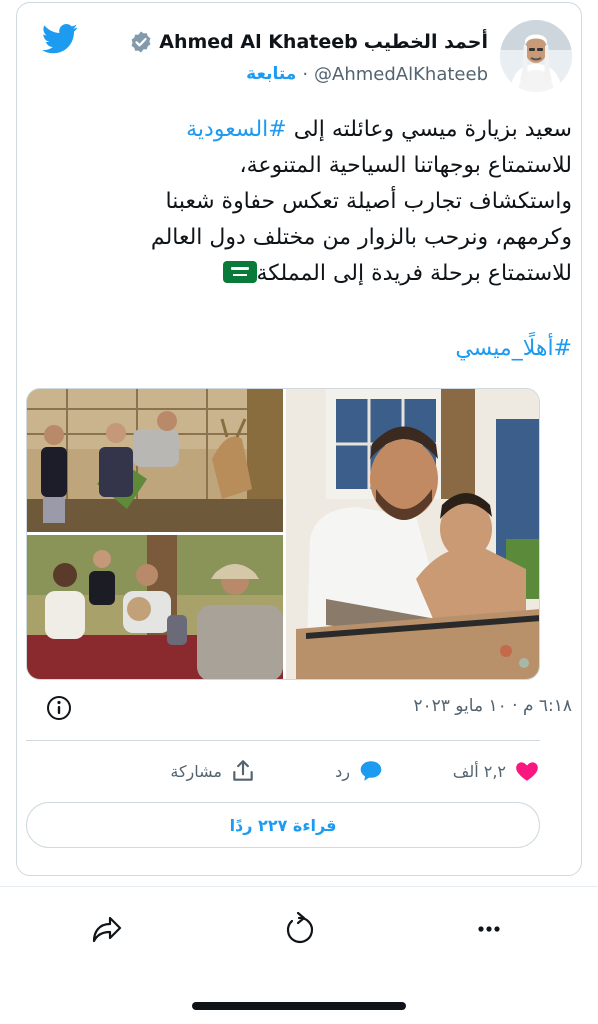 The height and width of the screenshot is (1024, 598). What do you see at coordinates (536, 56) in the screenshot?
I see `avatar` at bounding box center [536, 56].